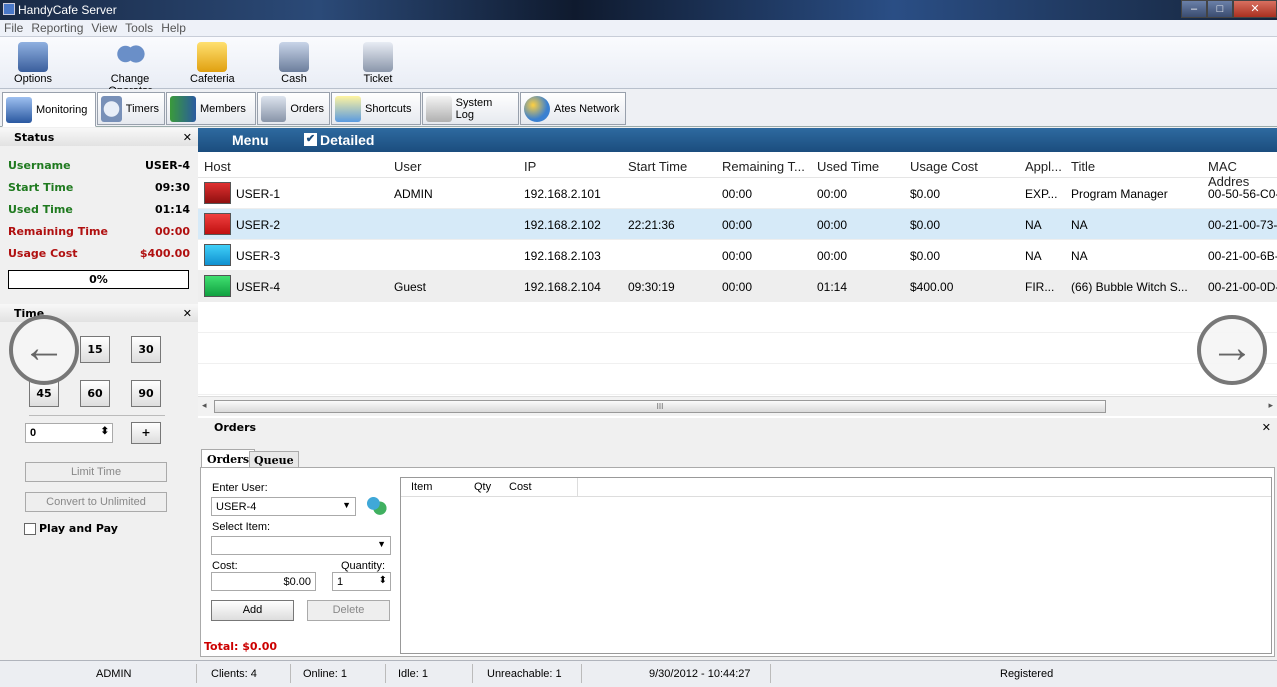  I want to click on detailed-checkbox: ✔, so click(310, 139).